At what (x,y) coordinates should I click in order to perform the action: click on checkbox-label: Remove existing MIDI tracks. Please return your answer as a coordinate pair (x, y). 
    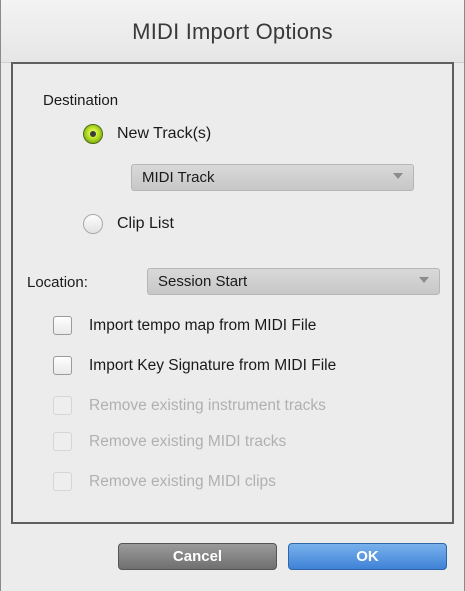
    Looking at the image, I should click on (188, 441).